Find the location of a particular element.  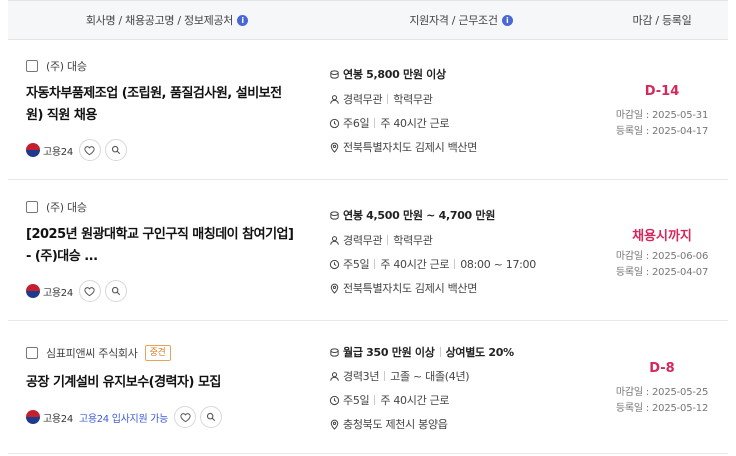

salary-line: 월급 350 만원 이상 상여별도 20% is located at coordinates (421, 352).